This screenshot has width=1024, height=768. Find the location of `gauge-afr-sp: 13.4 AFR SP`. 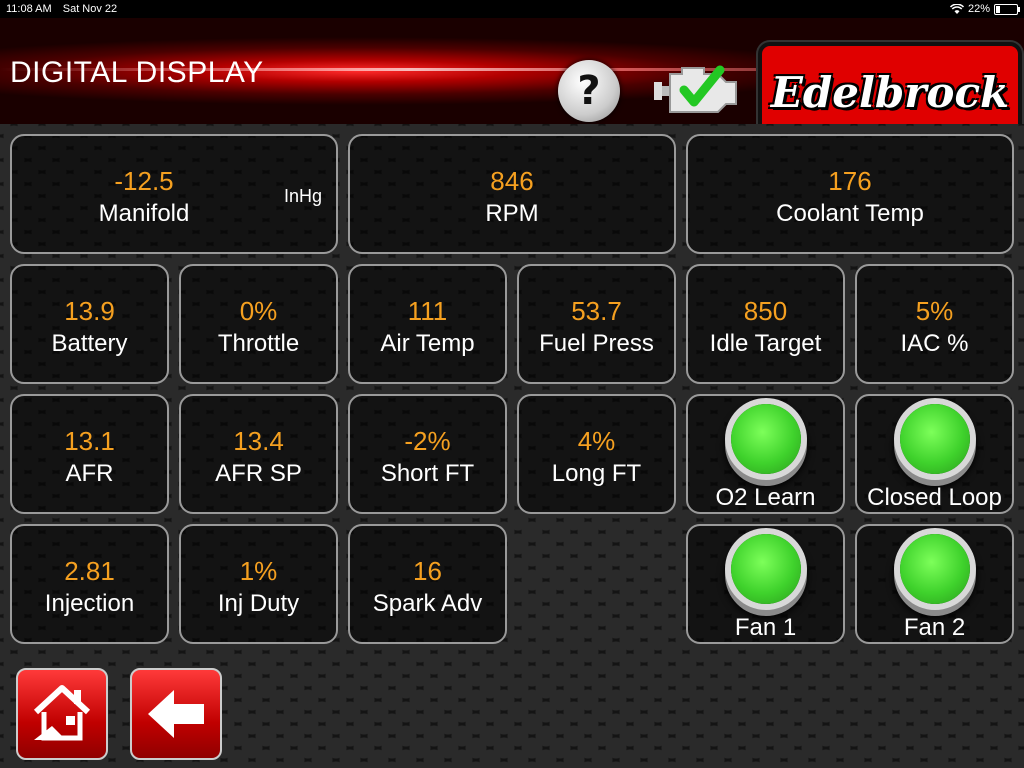

gauge-afr-sp: 13.4 AFR SP is located at coordinates (258, 454).